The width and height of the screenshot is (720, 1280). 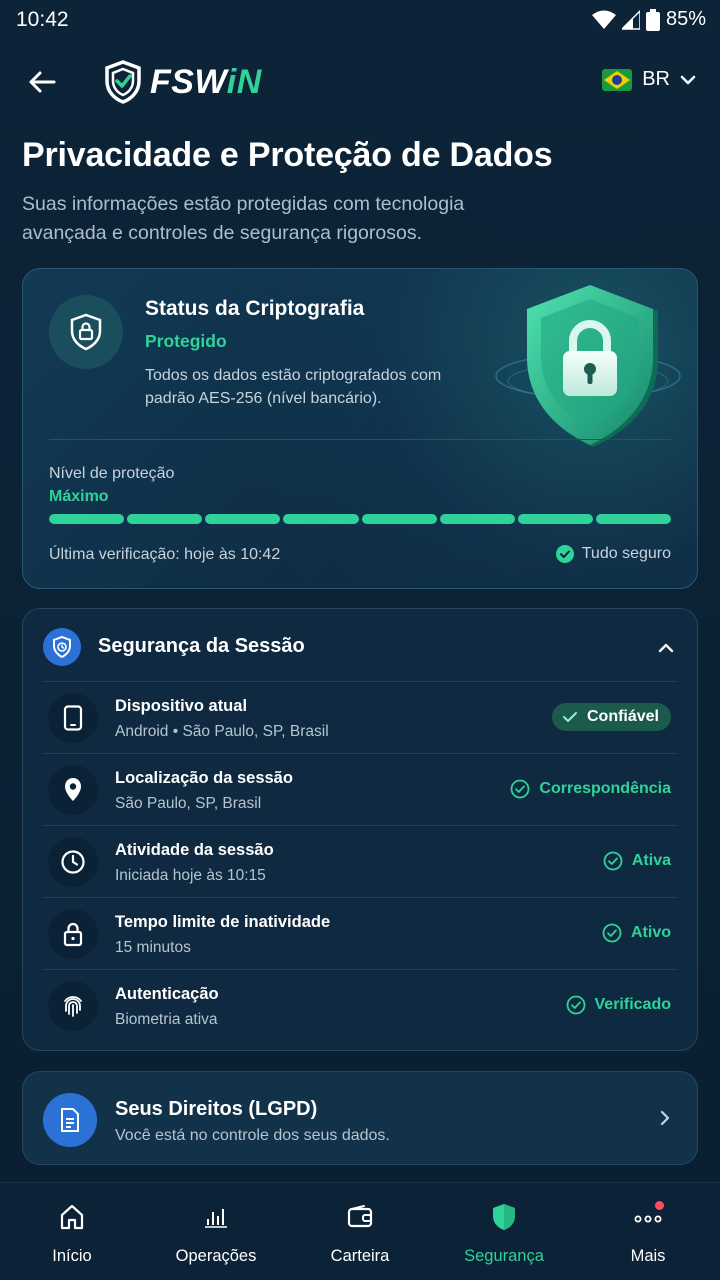 I want to click on row-subtitle: Android • São Paulo, SP, Brasil, so click(x=222, y=731).